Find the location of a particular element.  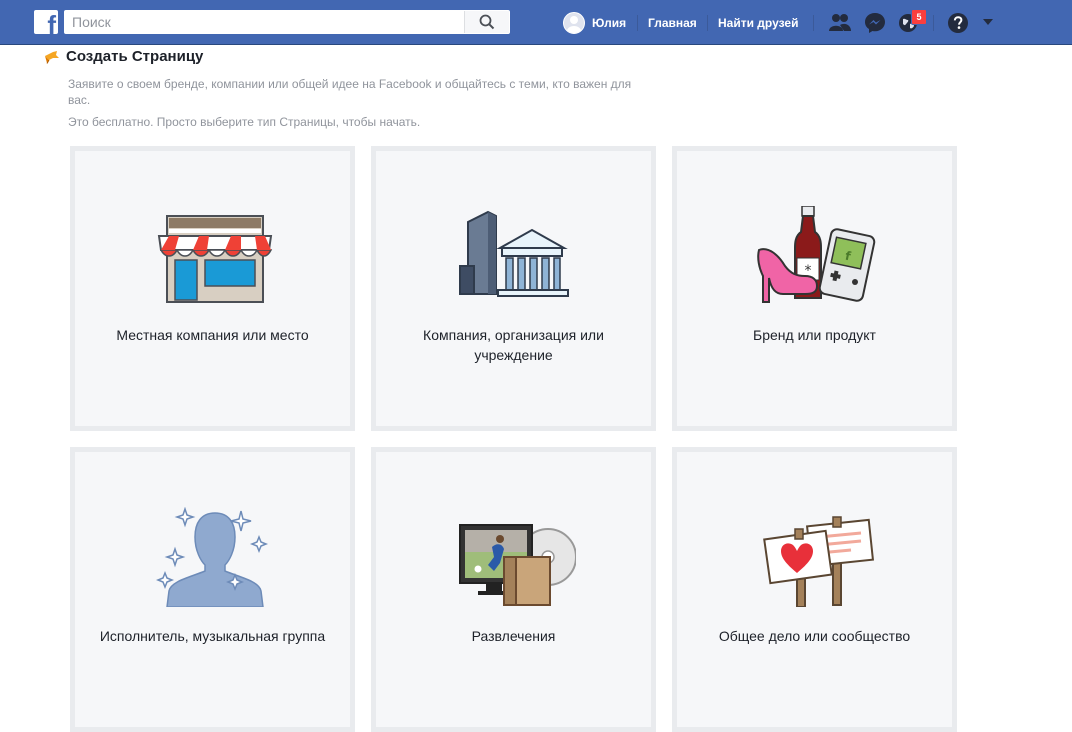

messenger-icon is located at coordinates (875, 23).